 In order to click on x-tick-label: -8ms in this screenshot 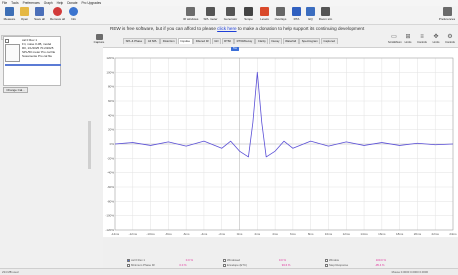, I will do `click(168, 234)`.